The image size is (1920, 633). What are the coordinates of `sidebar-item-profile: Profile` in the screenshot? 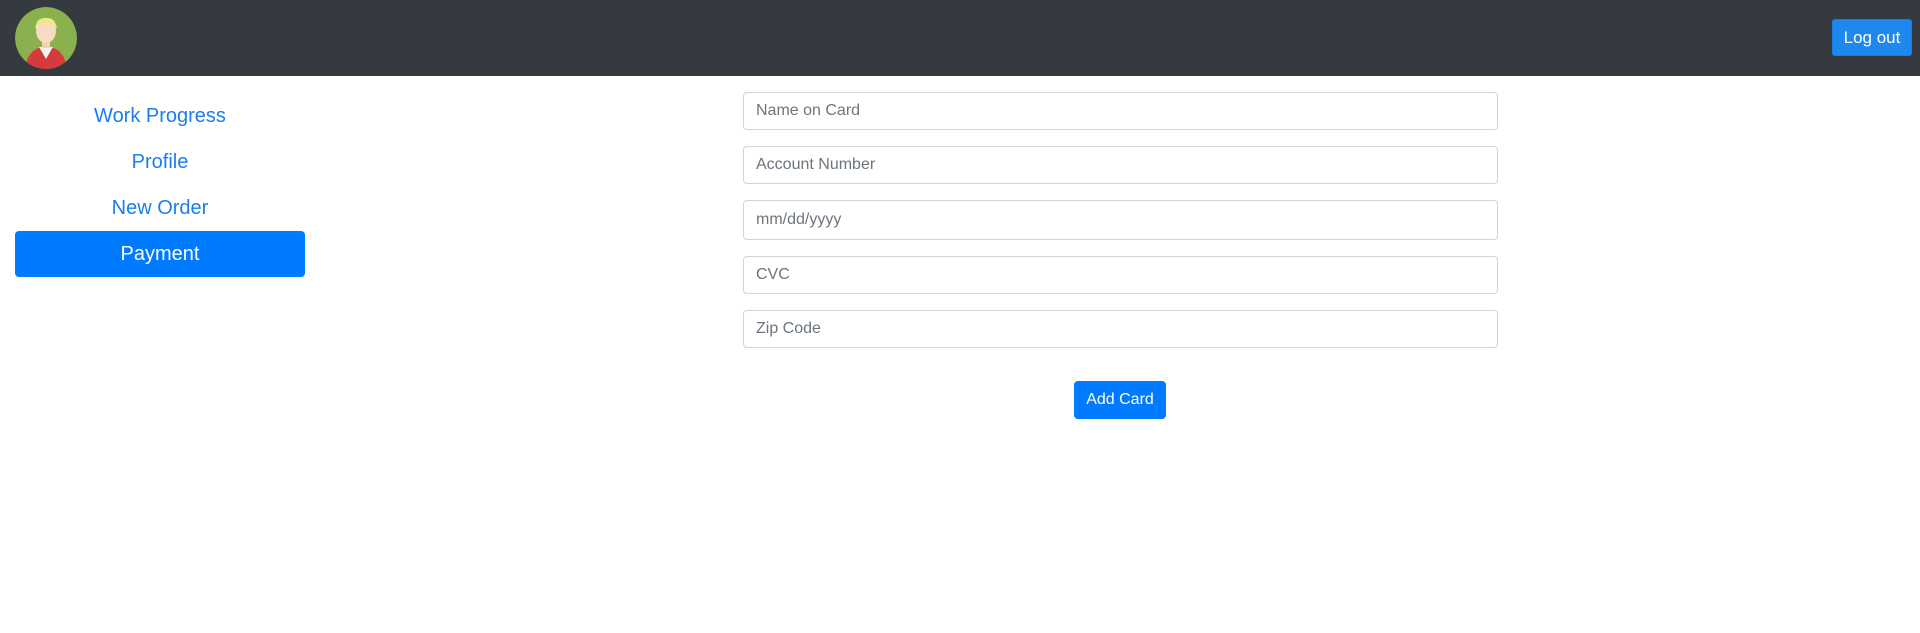 It's located at (160, 162).